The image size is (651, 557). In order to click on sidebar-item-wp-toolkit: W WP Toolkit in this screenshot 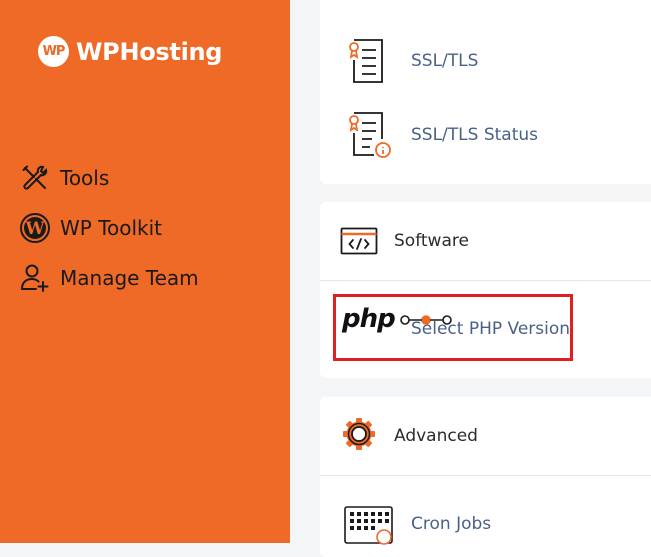, I will do `click(91, 228)`.